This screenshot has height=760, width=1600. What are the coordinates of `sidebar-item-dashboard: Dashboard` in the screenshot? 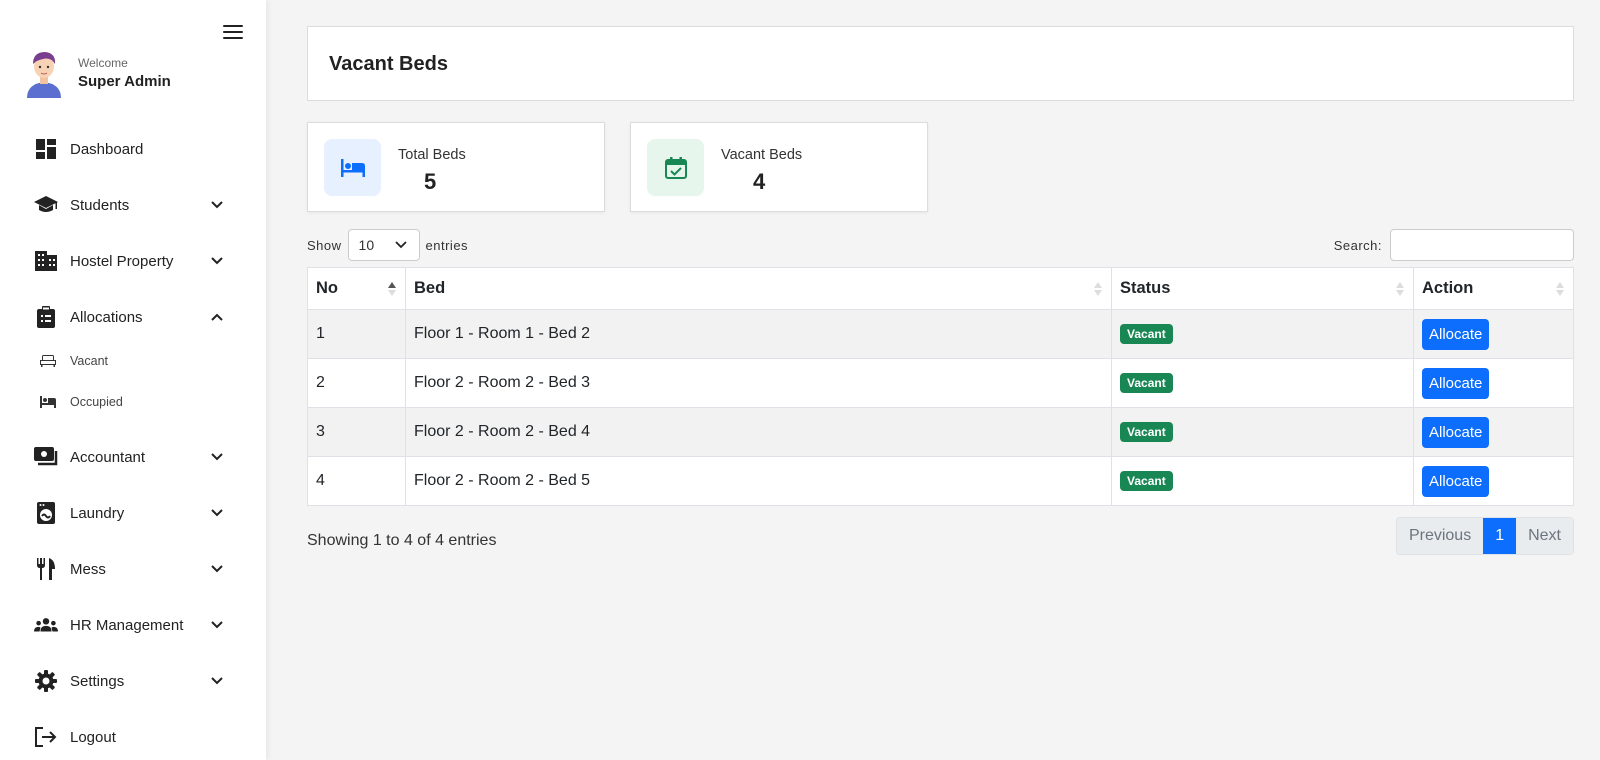 It's located at (133, 149).